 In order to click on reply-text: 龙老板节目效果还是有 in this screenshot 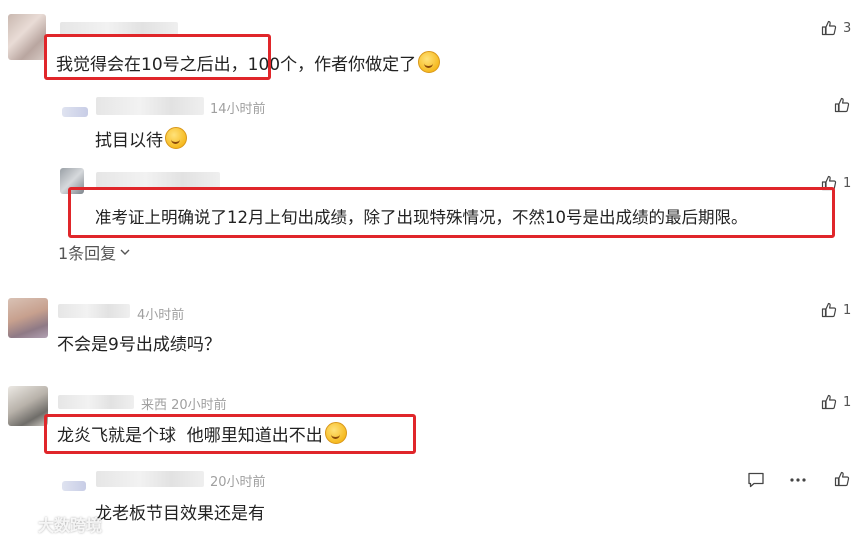, I will do `click(180, 514)`.